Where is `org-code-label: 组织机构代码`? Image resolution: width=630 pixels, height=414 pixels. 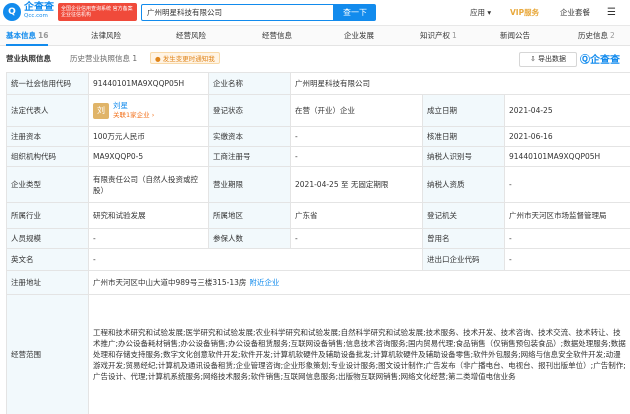
org-code-label: 组织机构代码 is located at coordinates (47, 156).